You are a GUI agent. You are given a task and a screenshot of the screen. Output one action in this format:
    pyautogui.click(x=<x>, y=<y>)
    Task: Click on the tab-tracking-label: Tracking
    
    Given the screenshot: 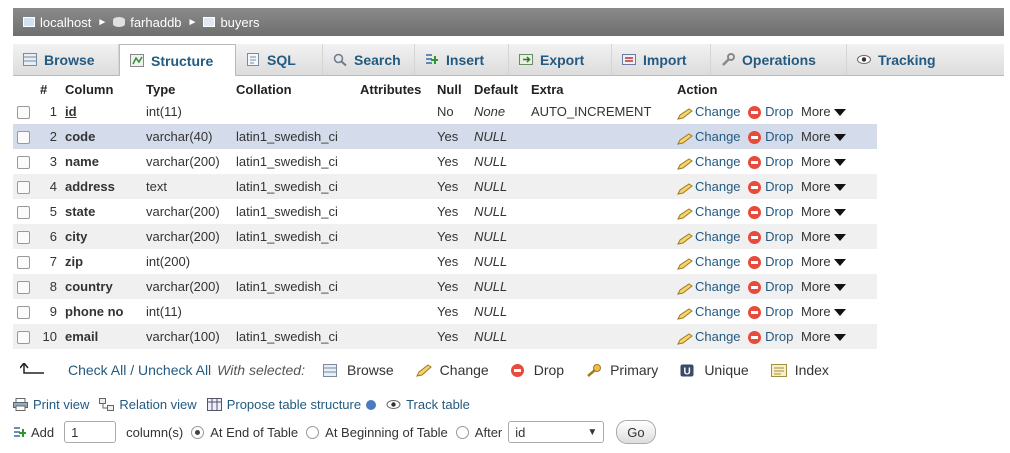 What is the action you would take?
    pyautogui.click(x=907, y=60)
    